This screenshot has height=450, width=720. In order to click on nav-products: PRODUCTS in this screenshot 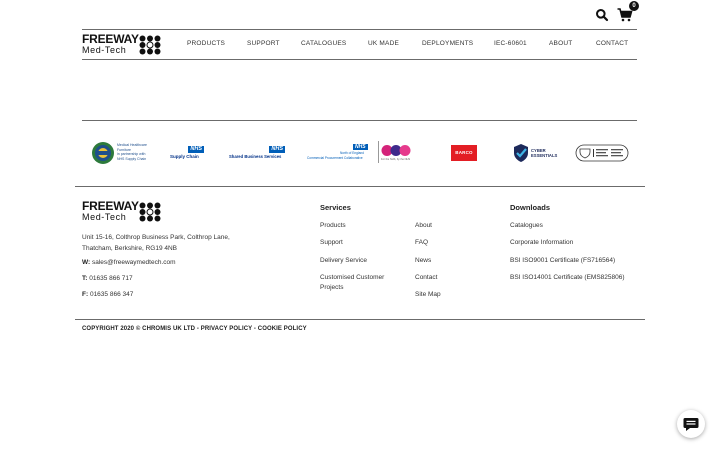, I will do `click(206, 43)`.